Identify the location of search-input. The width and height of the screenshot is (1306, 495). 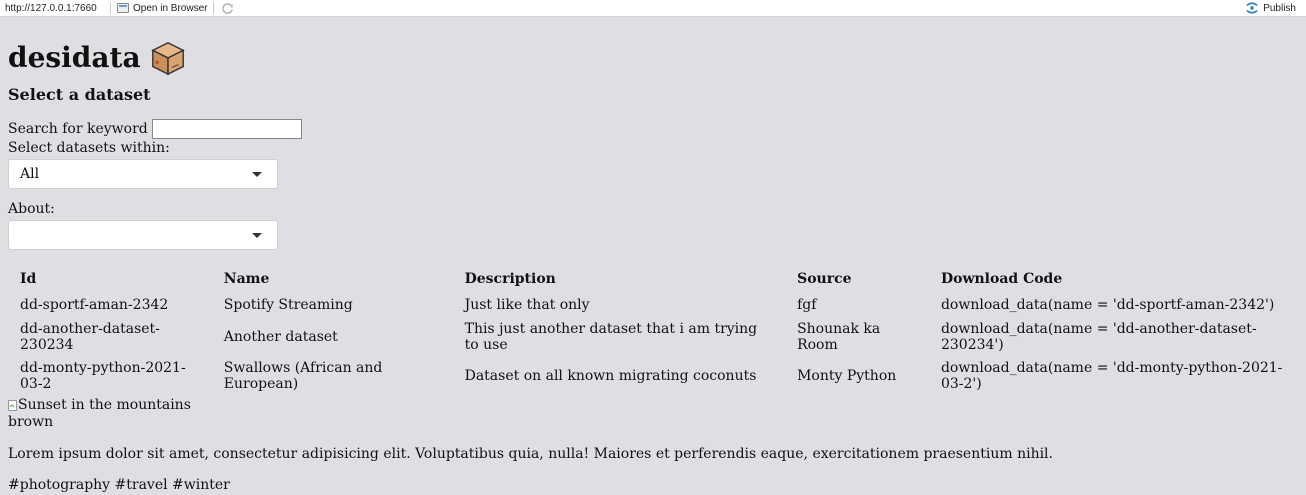
(226, 129).